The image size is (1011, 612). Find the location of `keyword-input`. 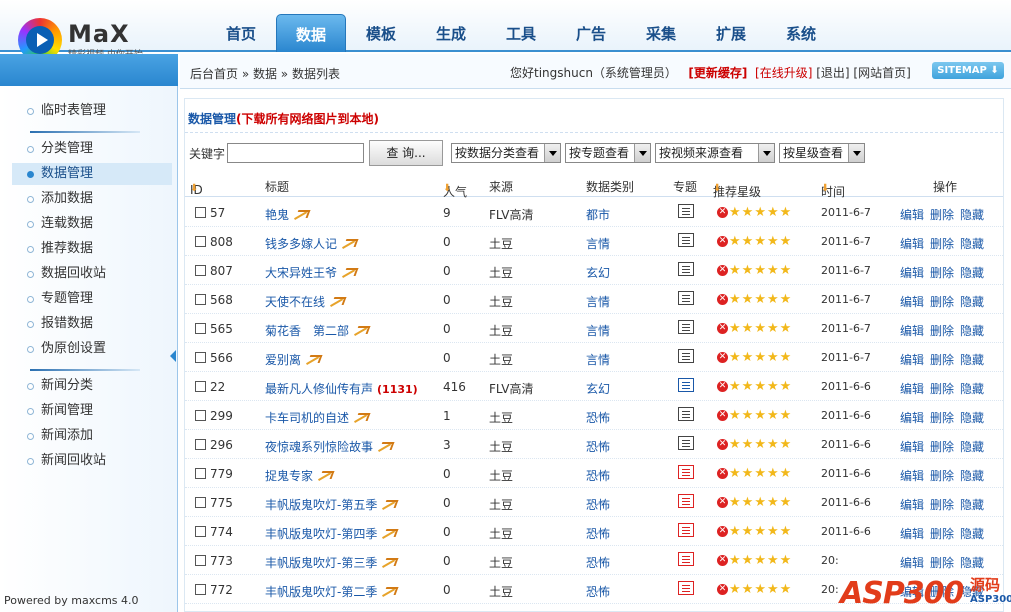

keyword-input is located at coordinates (295, 153).